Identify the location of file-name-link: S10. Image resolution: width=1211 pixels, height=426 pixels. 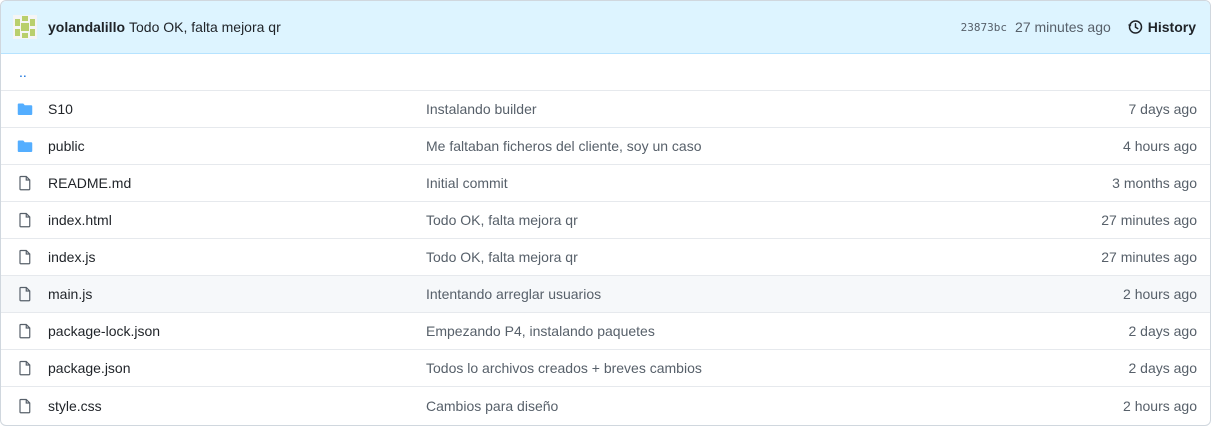
(237, 109).